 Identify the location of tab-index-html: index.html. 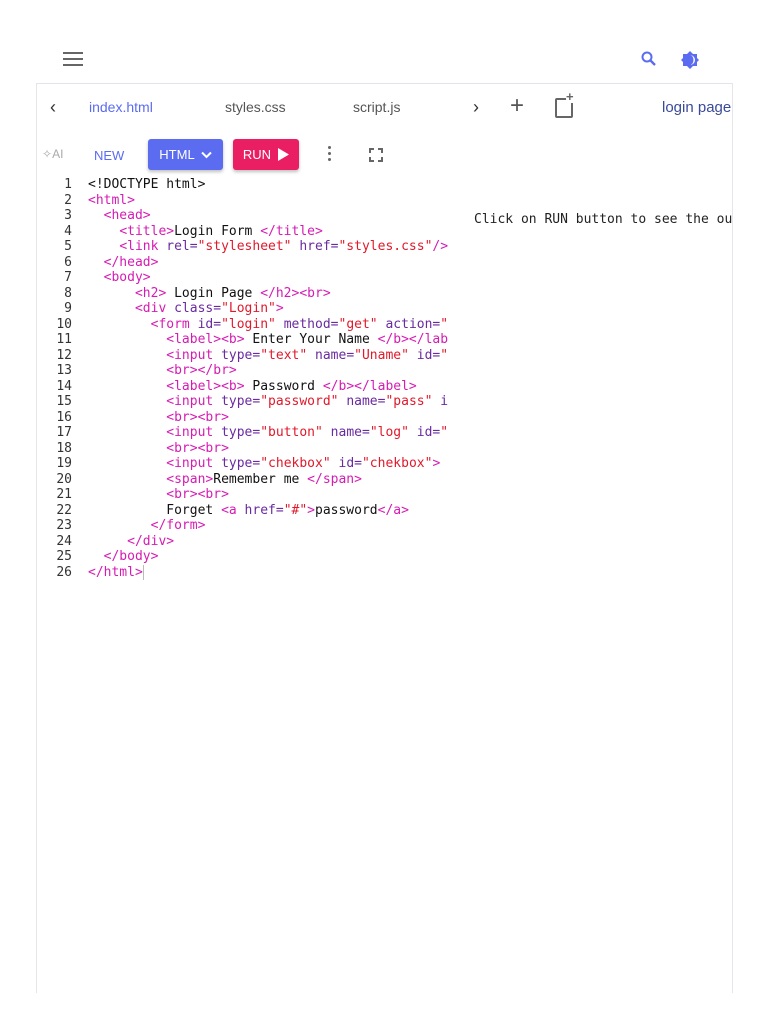
(121, 107).